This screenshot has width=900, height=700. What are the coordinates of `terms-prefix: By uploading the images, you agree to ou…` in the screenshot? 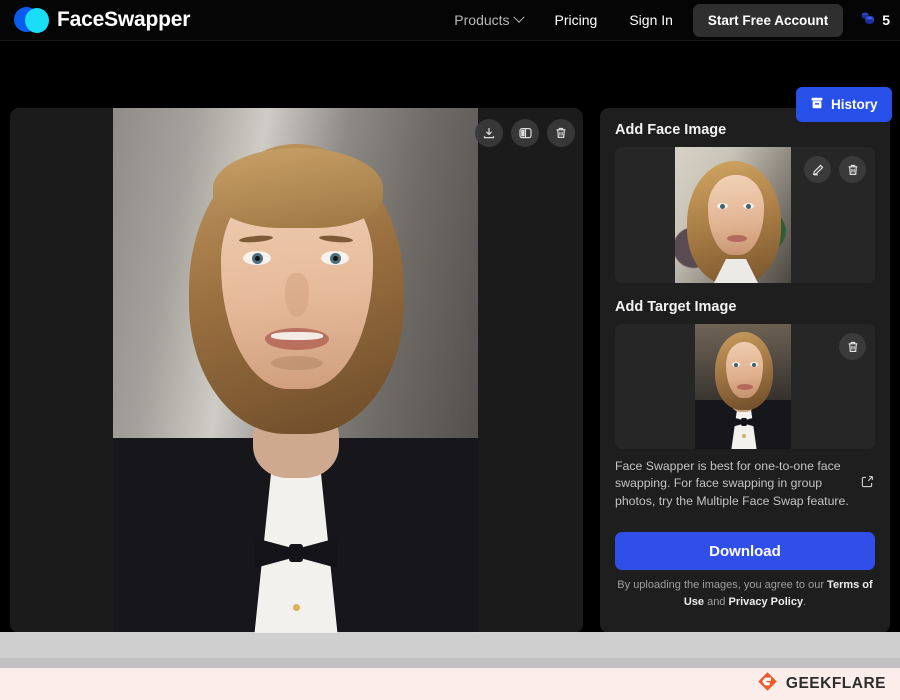 It's located at (722, 585).